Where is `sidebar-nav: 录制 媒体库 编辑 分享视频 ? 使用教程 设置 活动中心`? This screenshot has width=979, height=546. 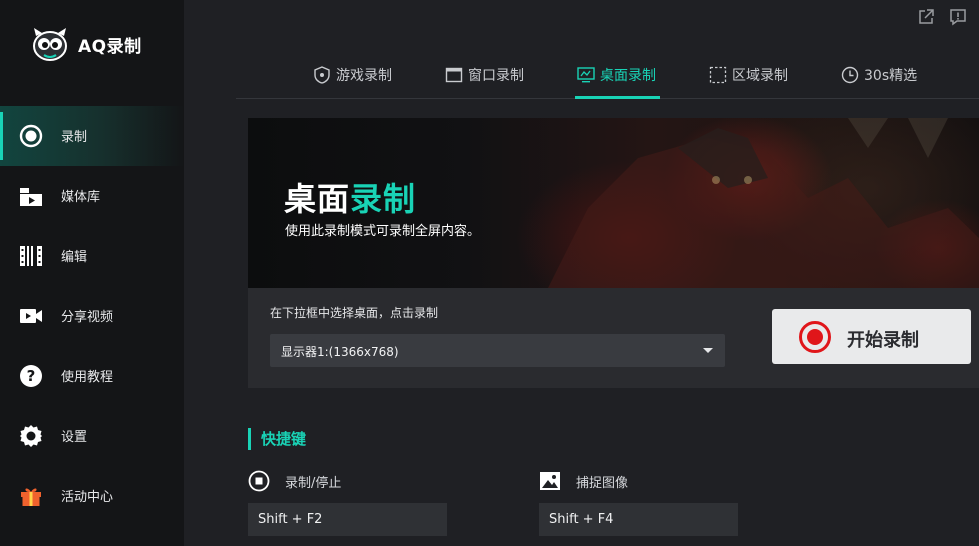
sidebar-nav: 录制 媒体库 编辑 分享视频 ? 使用教程 设置 活动中心 is located at coordinates (92, 316).